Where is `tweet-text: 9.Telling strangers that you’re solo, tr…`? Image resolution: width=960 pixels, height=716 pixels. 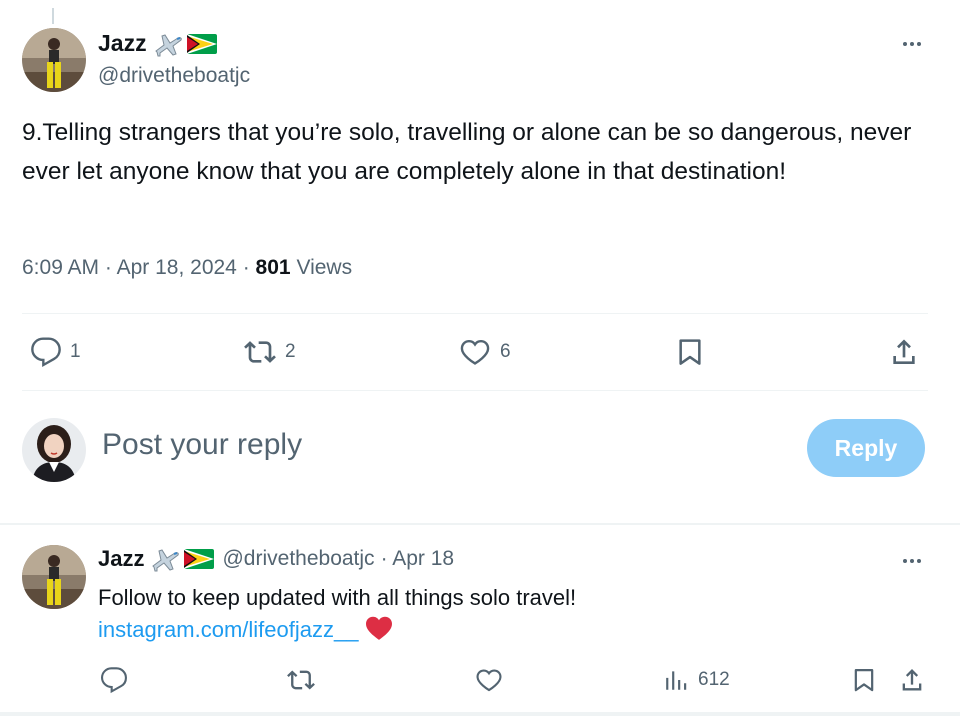 tweet-text: 9.Telling strangers that you’re solo, tr… is located at coordinates (467, 152).